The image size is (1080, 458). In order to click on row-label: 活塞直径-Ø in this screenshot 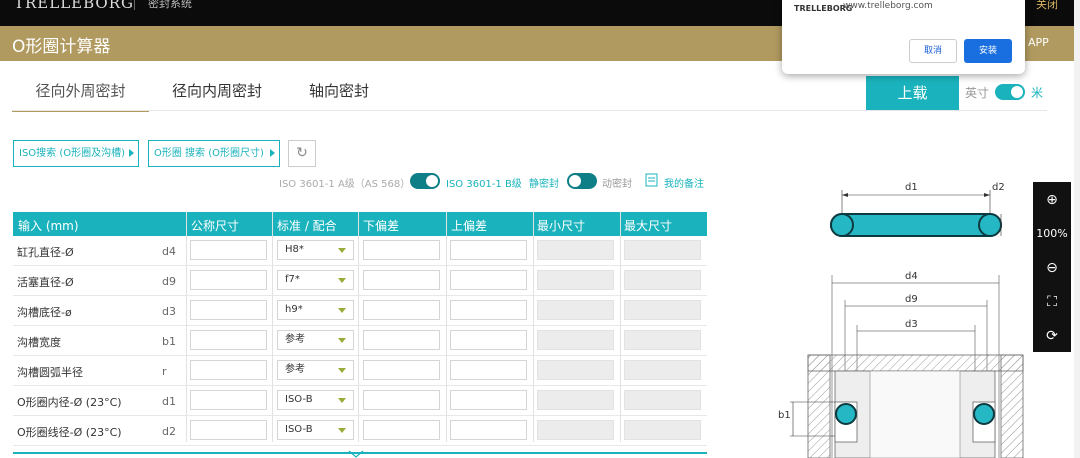, I will do `click(45, 282)`.